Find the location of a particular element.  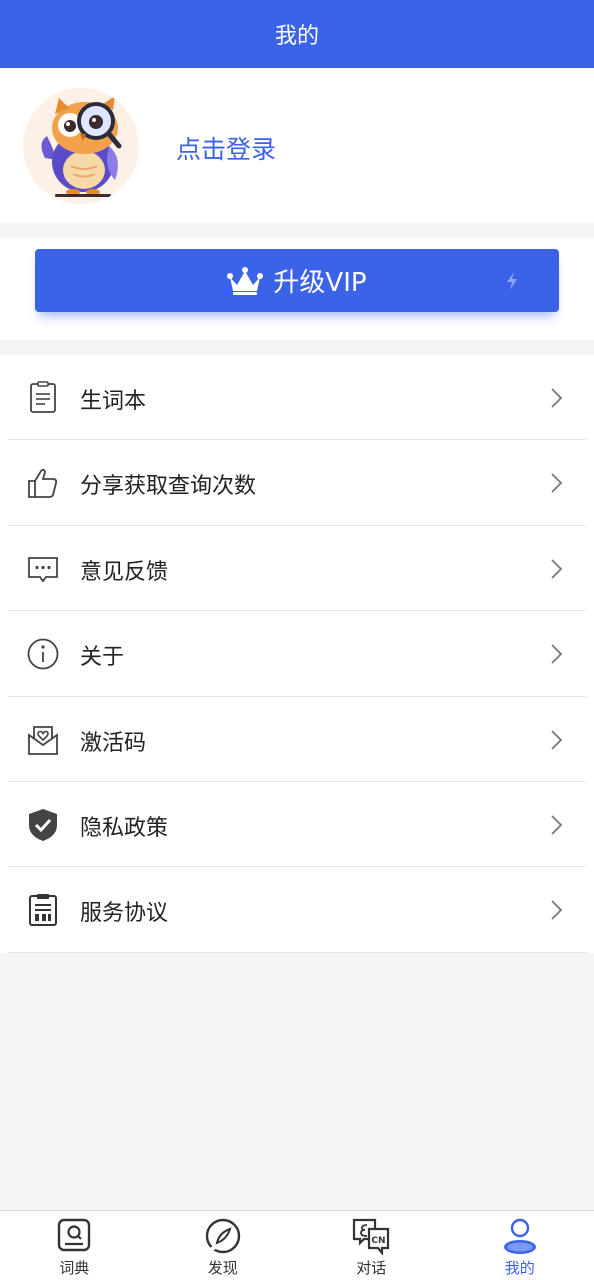

vip-button-content: 升级VIP is located at coordinates (297, 280).